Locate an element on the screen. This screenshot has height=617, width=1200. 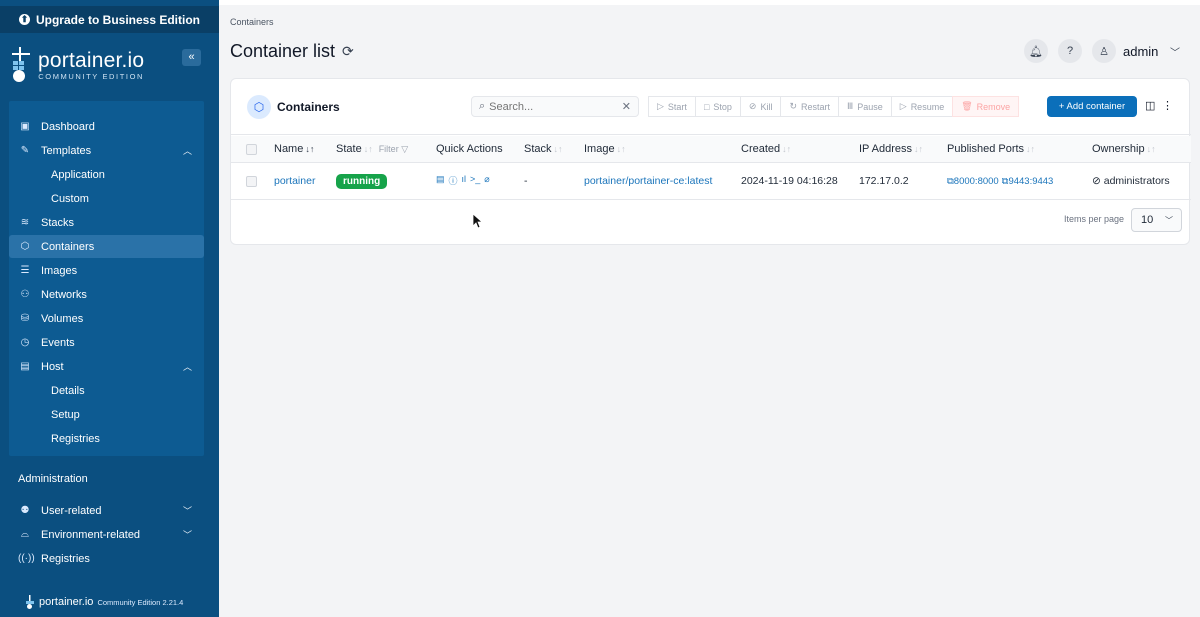
sidebar-item-label: Networks is located at coordinates (64, 294).